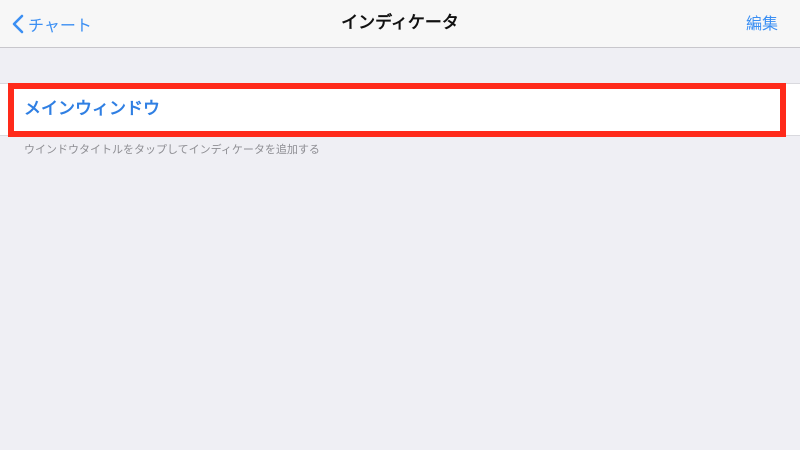 This screenshot has height=450, width=800. I want to click on navigation-bar: チャート インディケータ 編集, so click(400, 24).